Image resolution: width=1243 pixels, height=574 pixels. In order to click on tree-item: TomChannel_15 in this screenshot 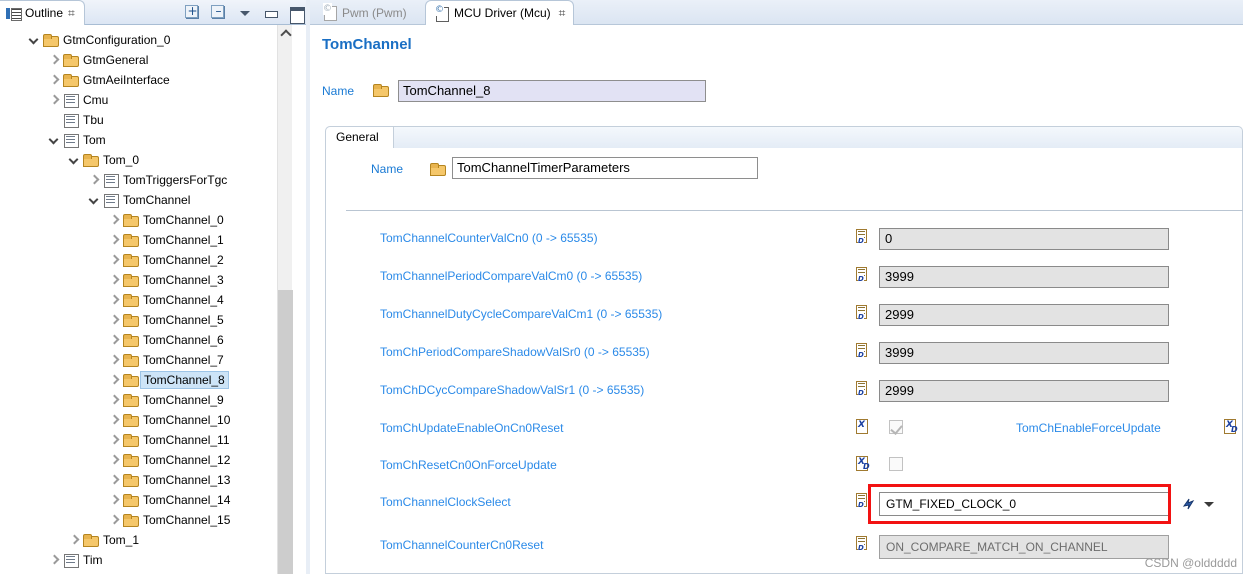, I will do `click(146, 520)`.